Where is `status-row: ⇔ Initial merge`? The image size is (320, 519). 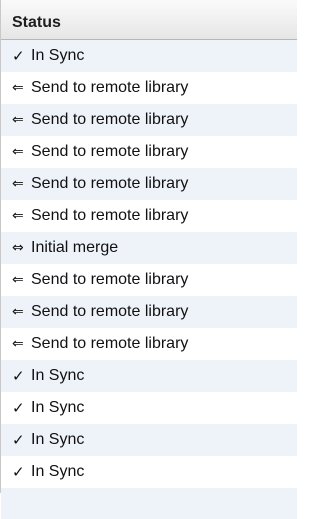
status-row: ⇔ Initial merge is located at coordinates (149, 248).